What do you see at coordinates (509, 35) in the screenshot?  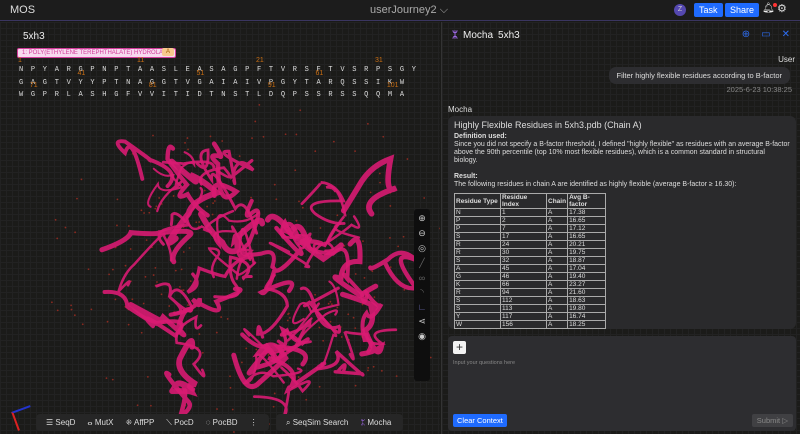 I see `chat-pdb: 5xh3` at bounding box center [509, 35].